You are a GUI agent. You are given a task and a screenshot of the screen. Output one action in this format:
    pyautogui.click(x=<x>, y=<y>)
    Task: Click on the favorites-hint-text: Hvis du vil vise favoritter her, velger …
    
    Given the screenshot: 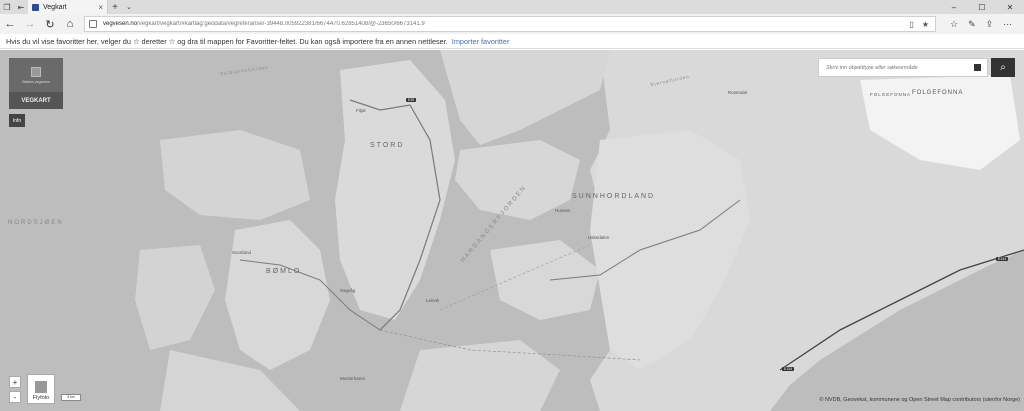 What is the action you would take?
    pyautogui.click(x=227, y=41)
    